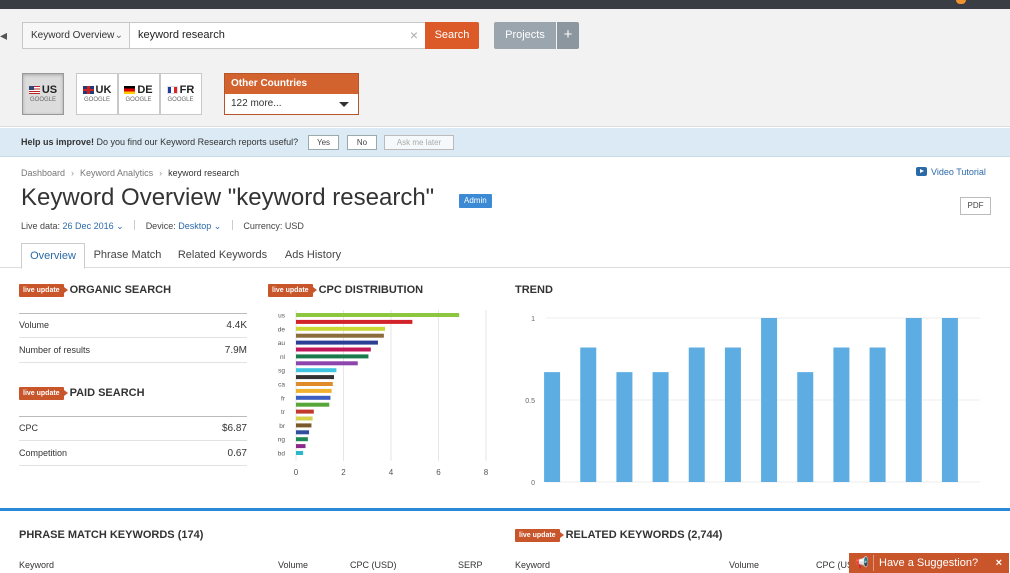 Image resolution: width=1010 pixels, height=573 pixels. What do you see at coordinates (921, 171) in the screenshot?
I see `play-video-icon` at bounding box center [921, 171].